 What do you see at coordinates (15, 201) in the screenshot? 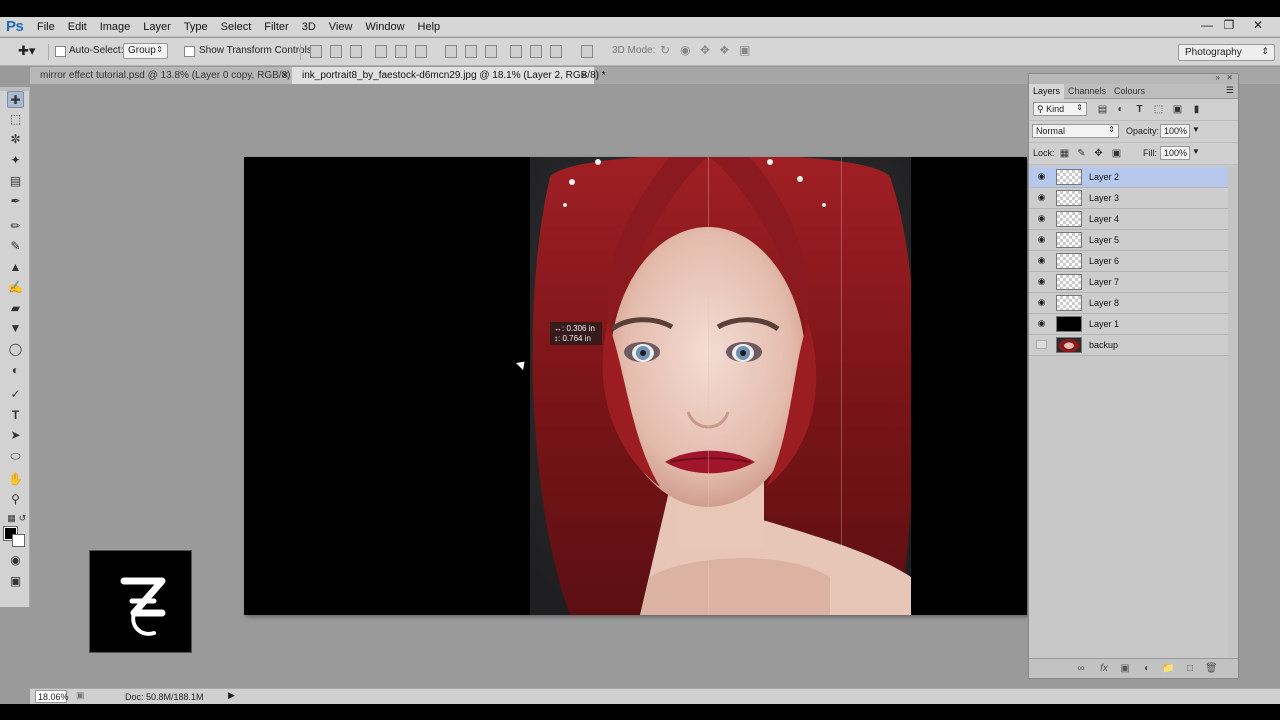
I see `eyedropper-tool-icon: ✒` at bounding box center [15, 201].